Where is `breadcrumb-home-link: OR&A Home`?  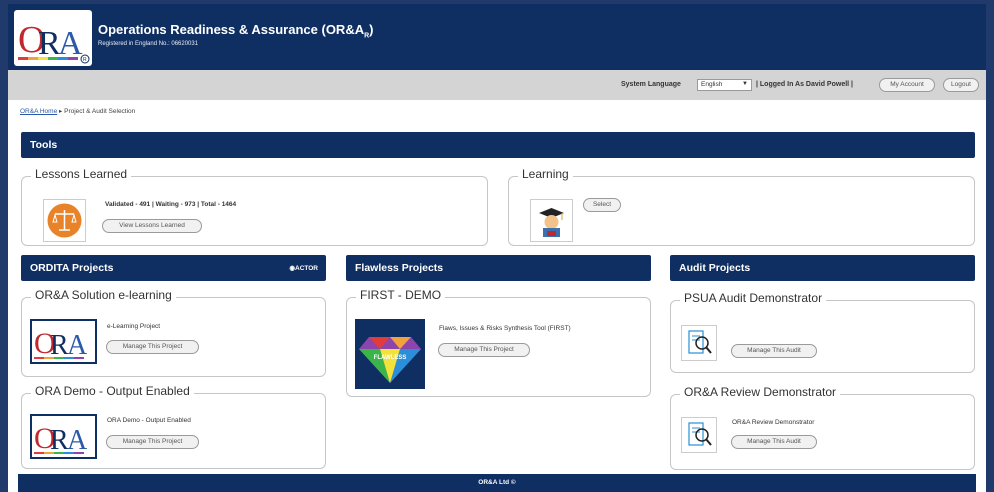
breadcrumb-home-link: OR&A Home is located at coordinates (38, 111).